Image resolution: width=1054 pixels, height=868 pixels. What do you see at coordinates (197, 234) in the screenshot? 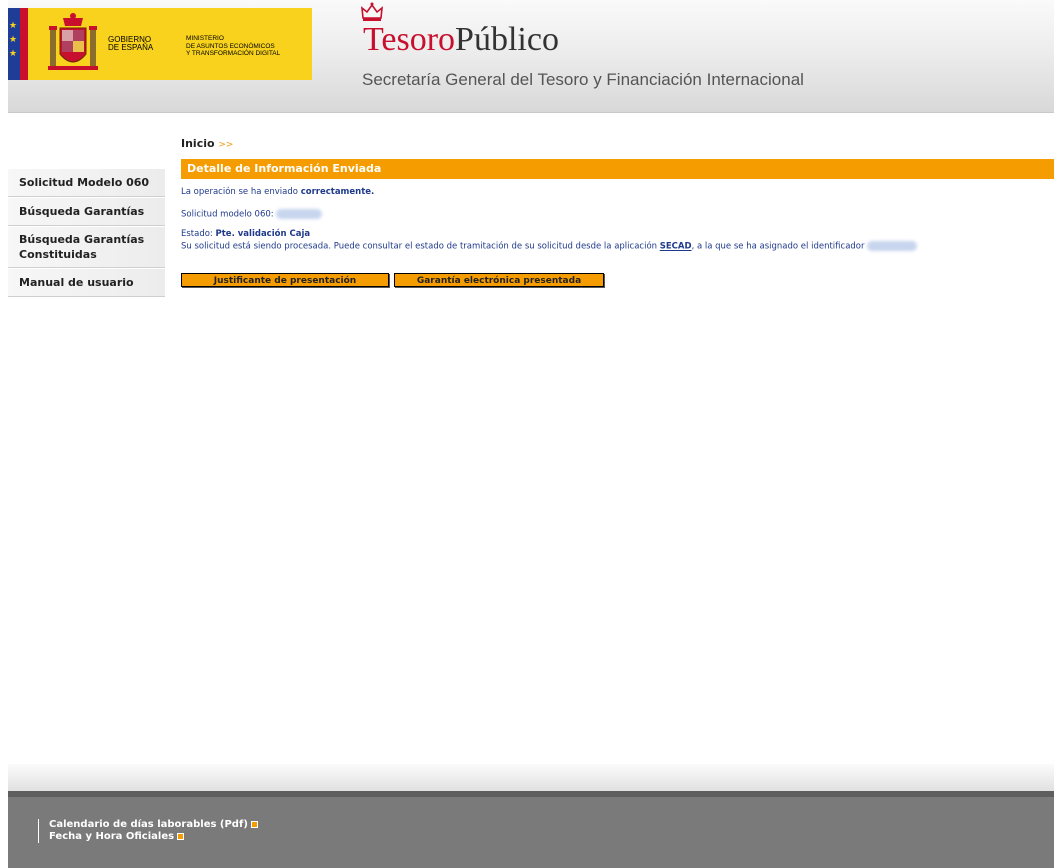
I see `status-label: Estado:` at bounding box center [197, 234].